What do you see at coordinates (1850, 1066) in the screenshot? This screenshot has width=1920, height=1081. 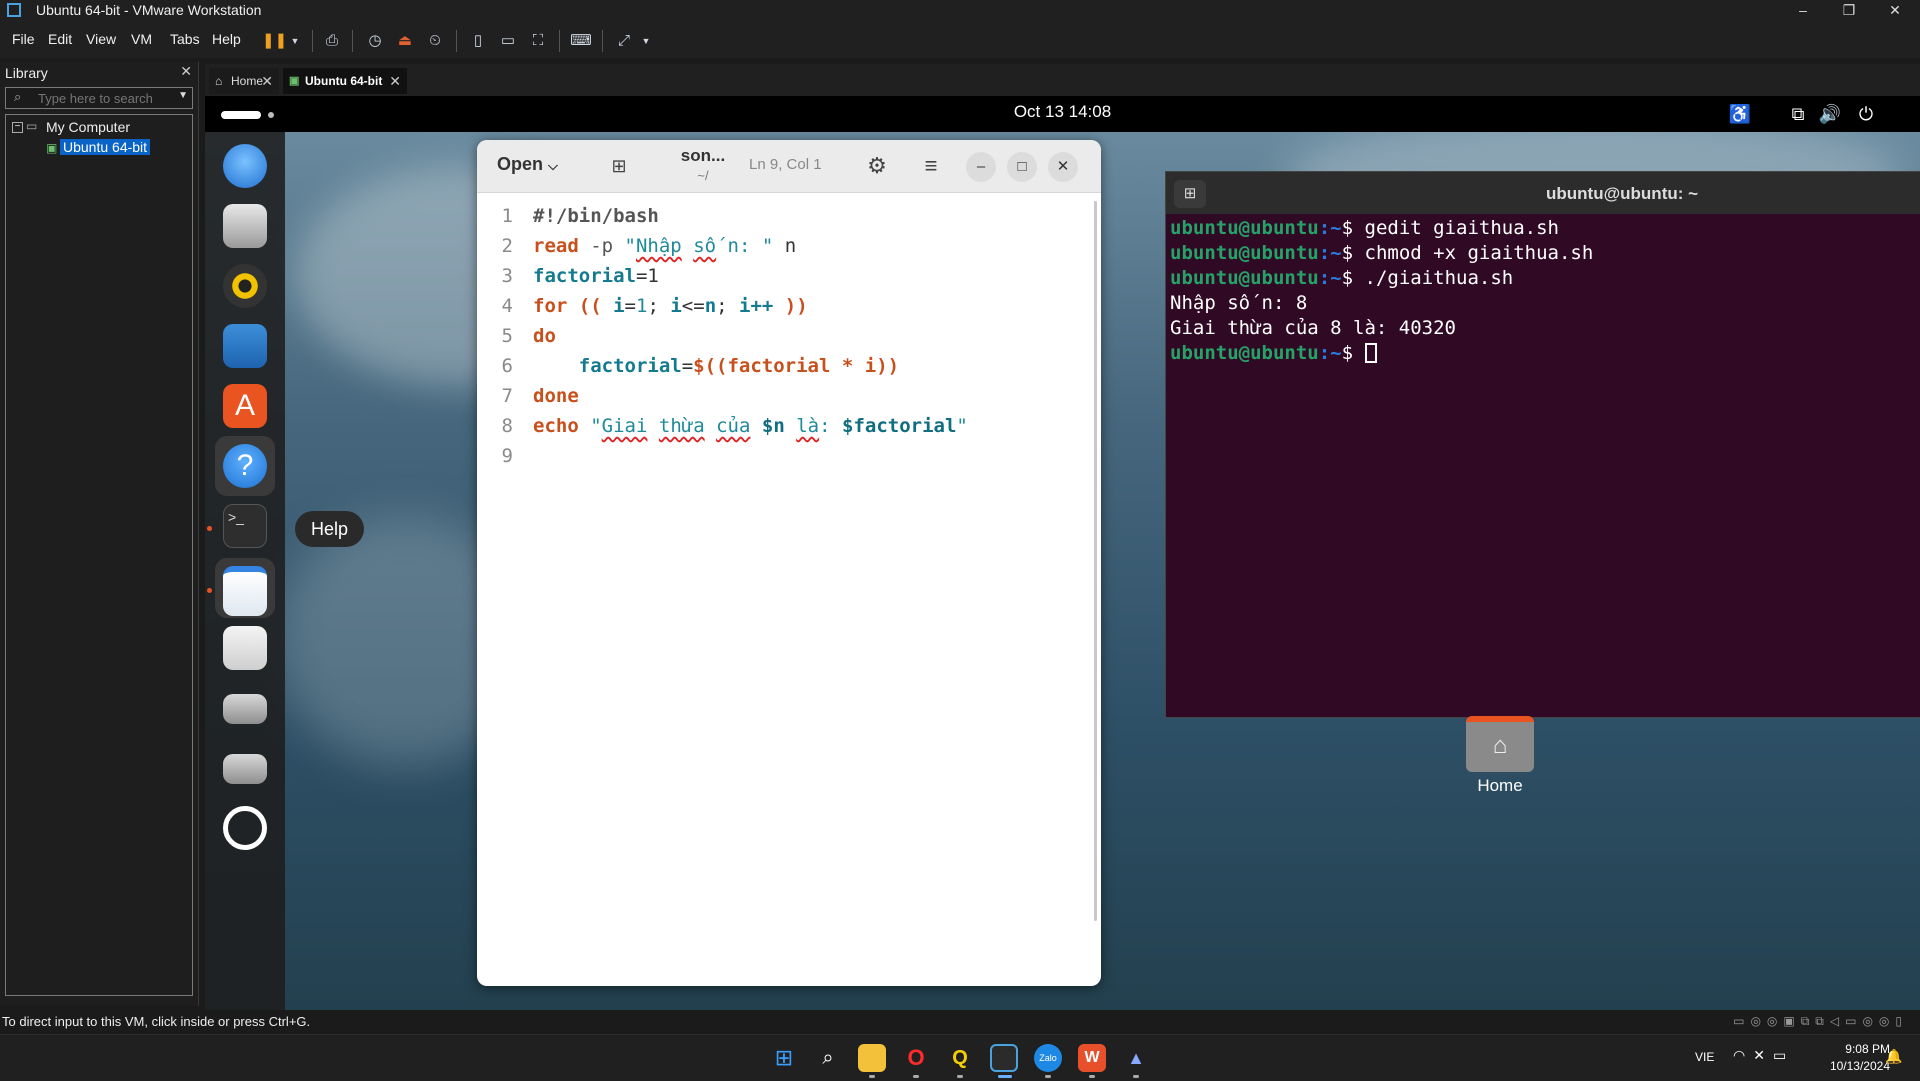 I see `taskbar-date: 10/13/2024` at bounding box center [1850, 1066].